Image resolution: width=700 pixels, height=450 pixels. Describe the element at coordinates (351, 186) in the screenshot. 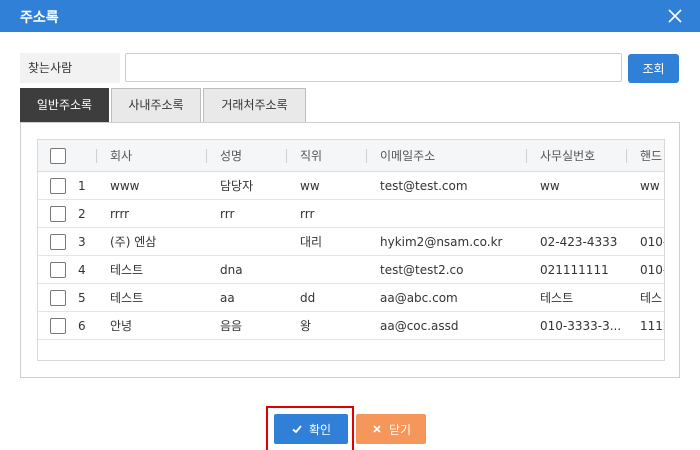

I see `table-row: 1 www 담당자 ww test@test.com ww ww` at that location.